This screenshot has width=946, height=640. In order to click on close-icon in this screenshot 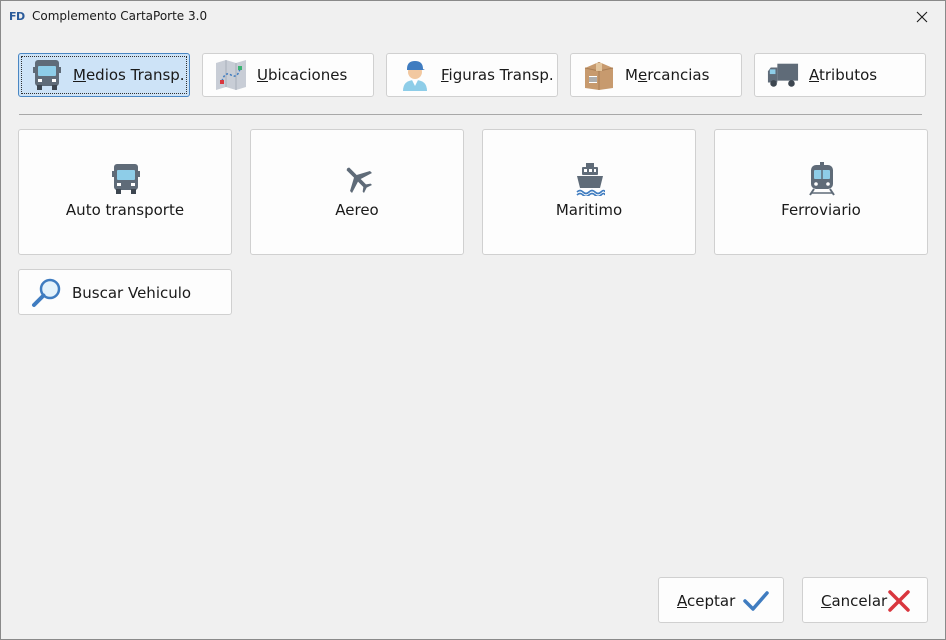, I will do `click(922, 16)`.